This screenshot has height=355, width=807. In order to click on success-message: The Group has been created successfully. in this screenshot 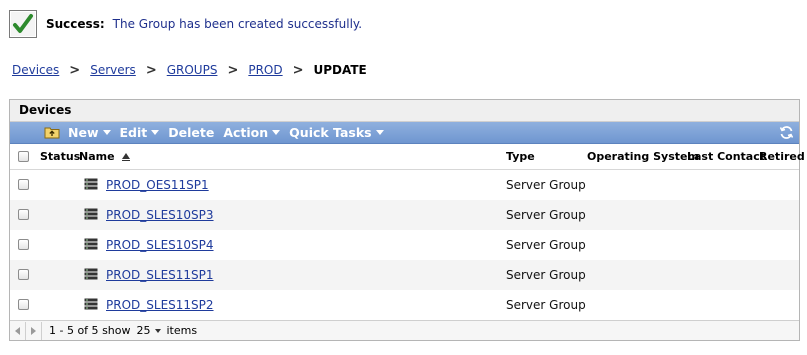, I will do `click(237, 24)`.